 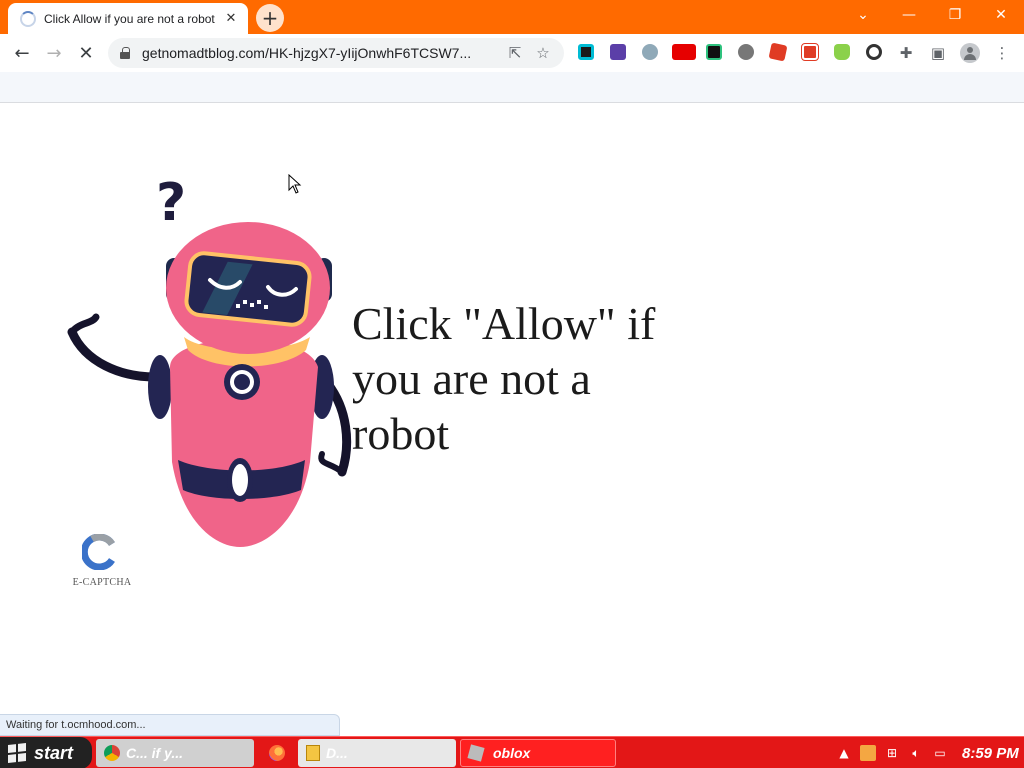 I want to click on tab-title: Click Allow if you are not a robot, so click(x=129, y=18).